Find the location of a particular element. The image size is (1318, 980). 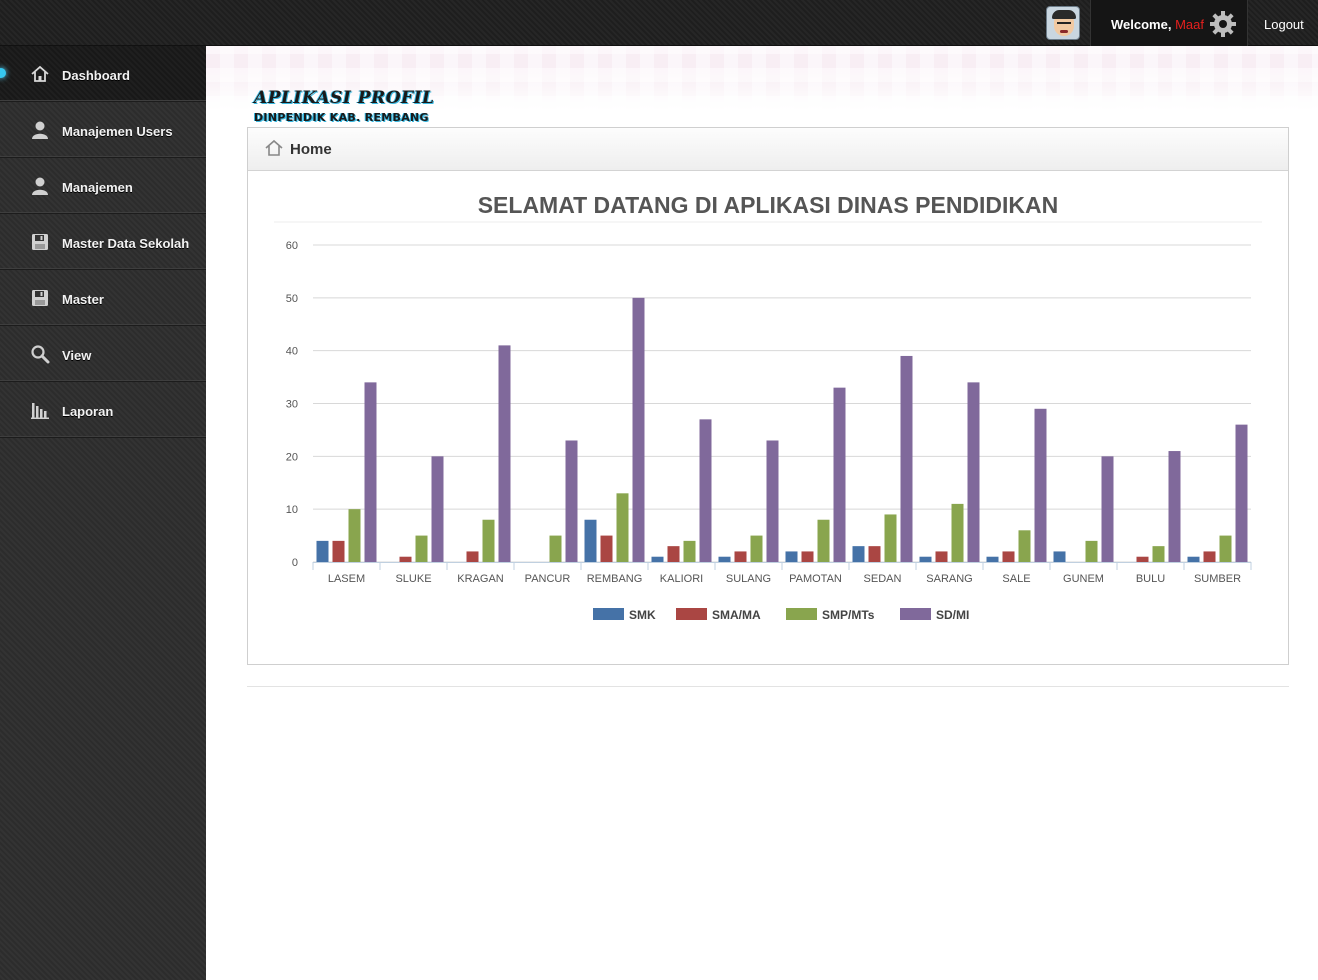

sidebar-item-label: Manajemen Users is located at coordinates (117, 131).